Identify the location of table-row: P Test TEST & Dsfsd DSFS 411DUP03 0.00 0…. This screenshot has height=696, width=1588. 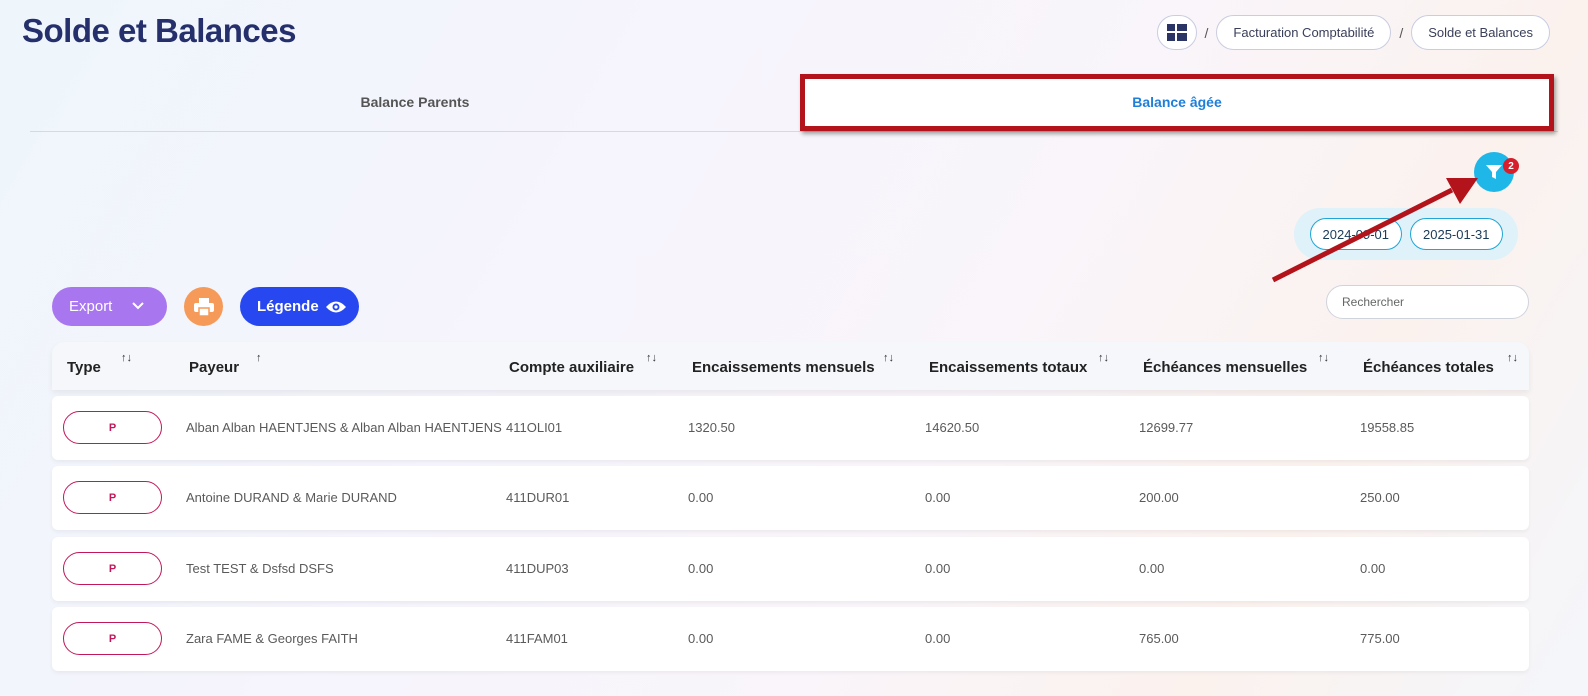
(790, 569).